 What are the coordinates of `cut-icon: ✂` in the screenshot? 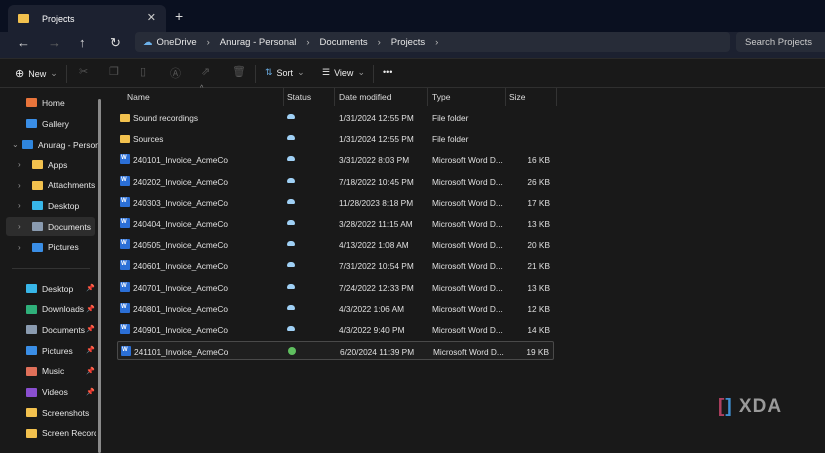 It's located at (83, 71).